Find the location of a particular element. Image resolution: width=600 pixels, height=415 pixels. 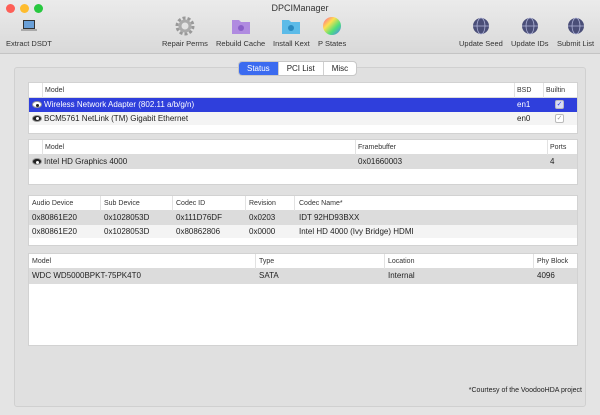

column-framebuffer: Framebuffer is located at coordinates (377, 147).